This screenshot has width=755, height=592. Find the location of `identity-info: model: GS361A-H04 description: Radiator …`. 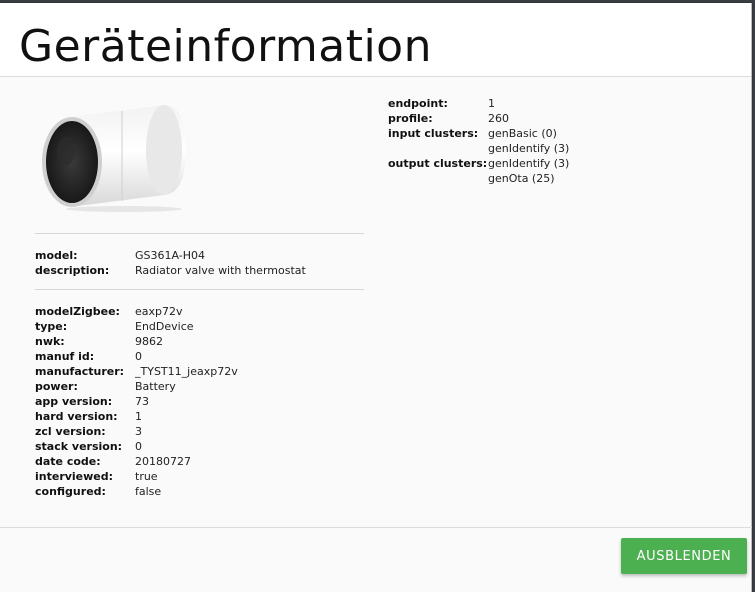

identity-info: model: GS361A-H04 description: Radiator … is located at coordinates (170, 263).